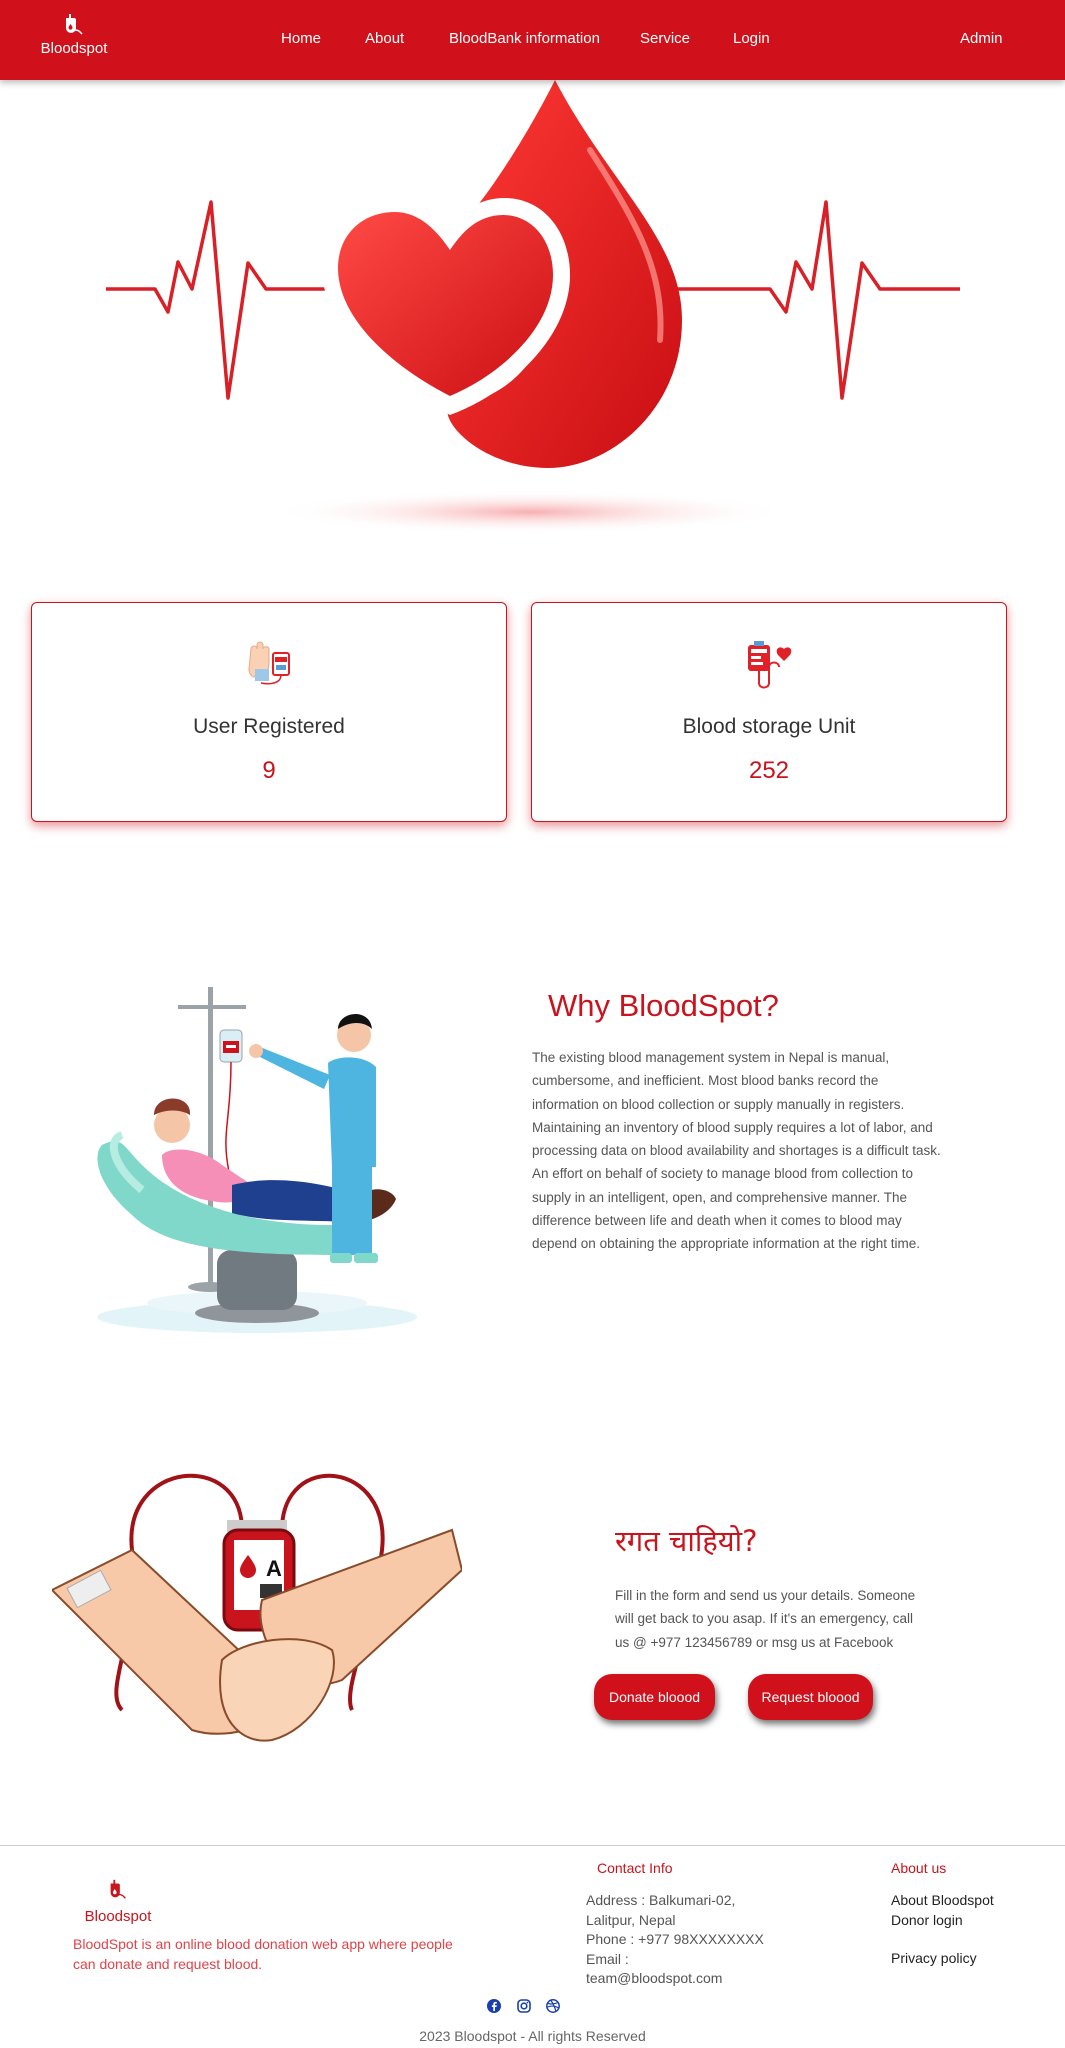 This screenshot has width=1065, height=2048. What do you see at coordinates (769, 712) in the screenshot?
I see `stat-card-storage: Blood storage Unit 252` at bounding box center [769, 712].